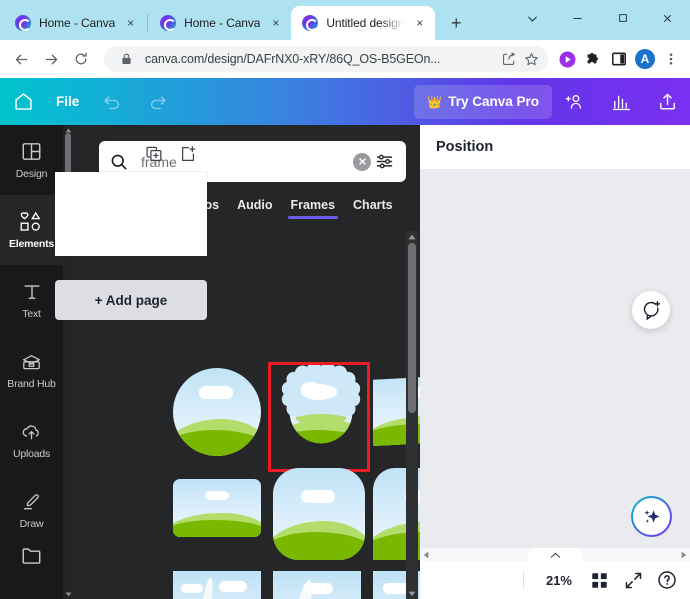 The width and height of the screenshot is (690, 599). I want to click on tab-frames: Frames, so click(313, 208).